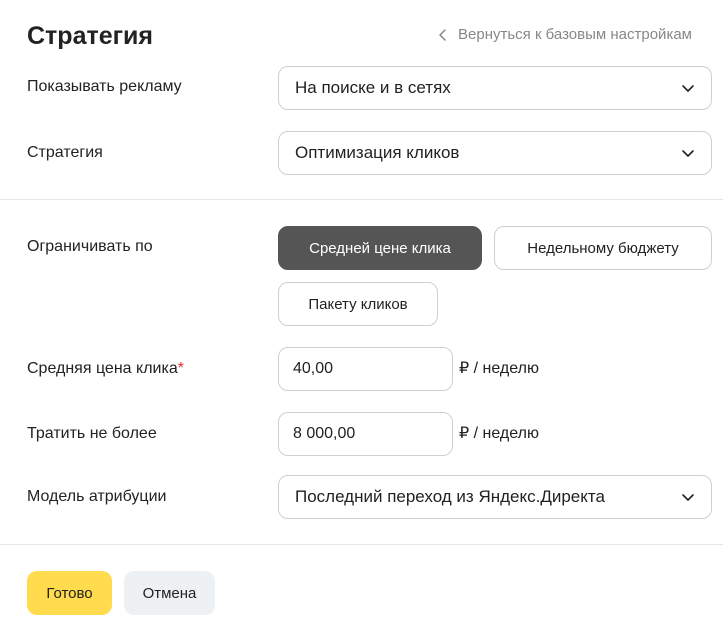 Image resolution: width=723 pixels, height=617 pixels. Describe the element at coordinates (450, 496) in the screenshot. I see `attribution-value: Последний переход из Яндекс.Директа` at that location.